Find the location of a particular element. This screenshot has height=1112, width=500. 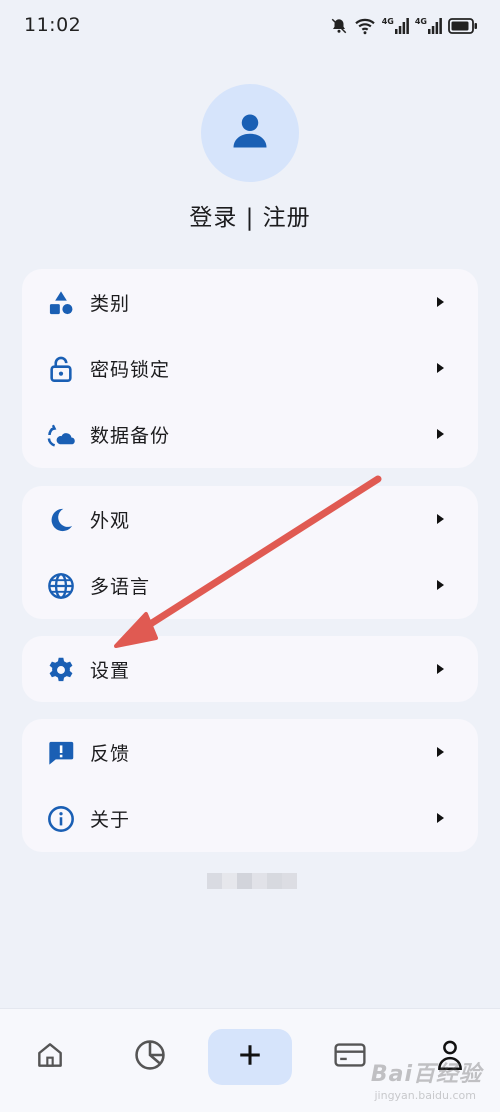

gear-icon is located at coordinates (61, 670).